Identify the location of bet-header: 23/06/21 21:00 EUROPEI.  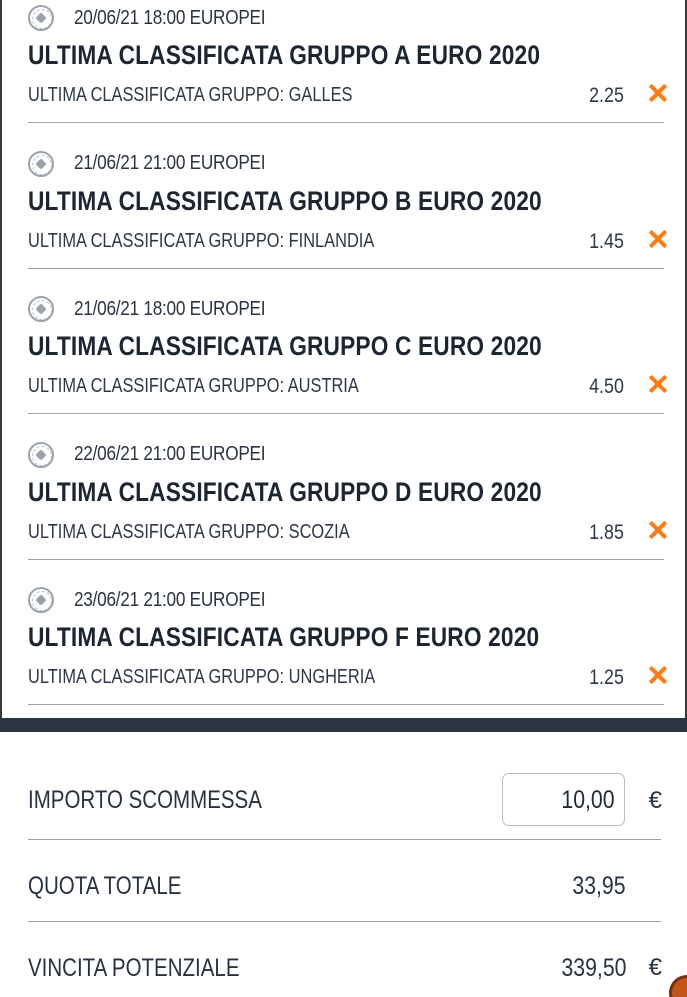
(162, 600).